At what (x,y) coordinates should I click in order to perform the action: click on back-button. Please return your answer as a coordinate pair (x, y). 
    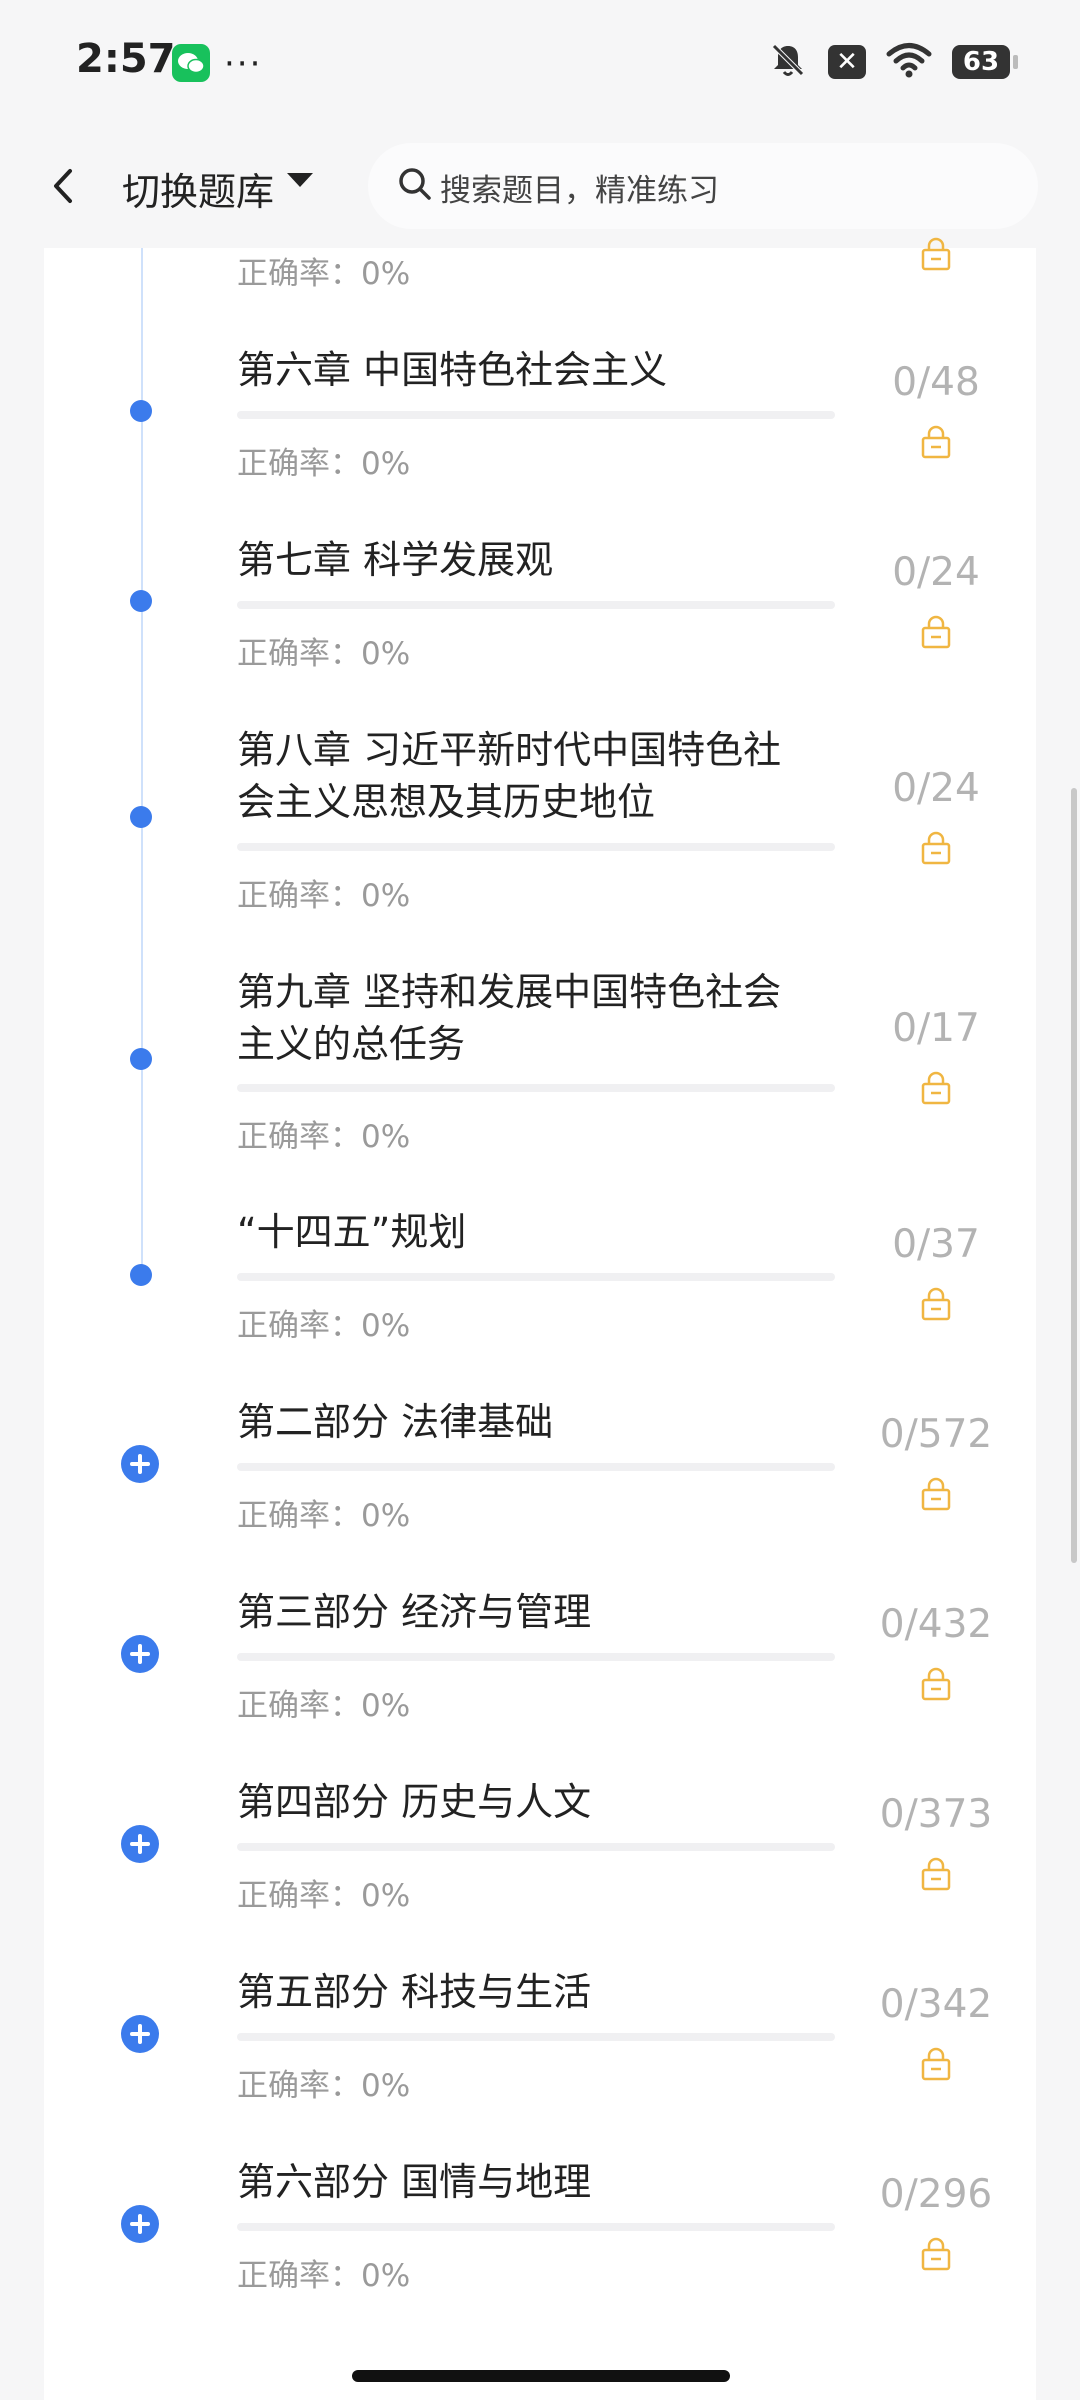
    Looking at the image, I should click on (64, 186).